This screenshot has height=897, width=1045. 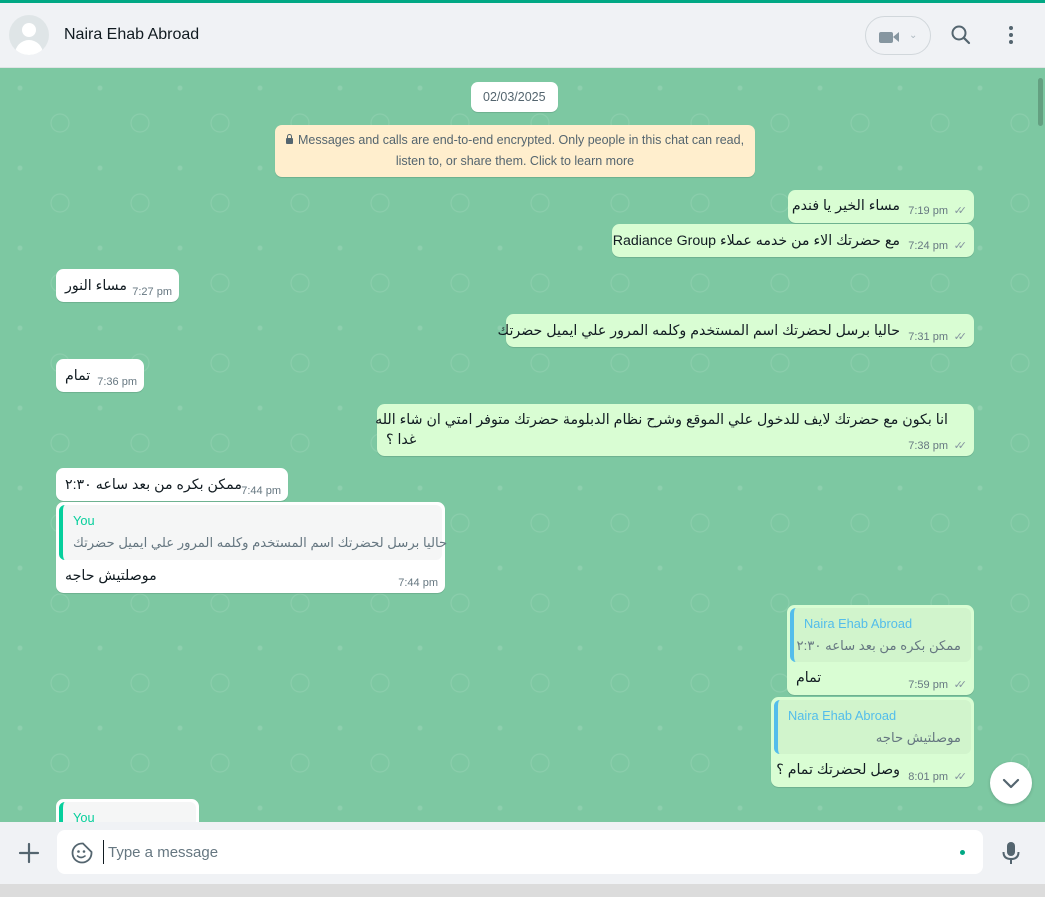 What do you see at coordinates (886, 37) in the screenshot?
I see `video-camera-icon` at bounding box center [886, 37].